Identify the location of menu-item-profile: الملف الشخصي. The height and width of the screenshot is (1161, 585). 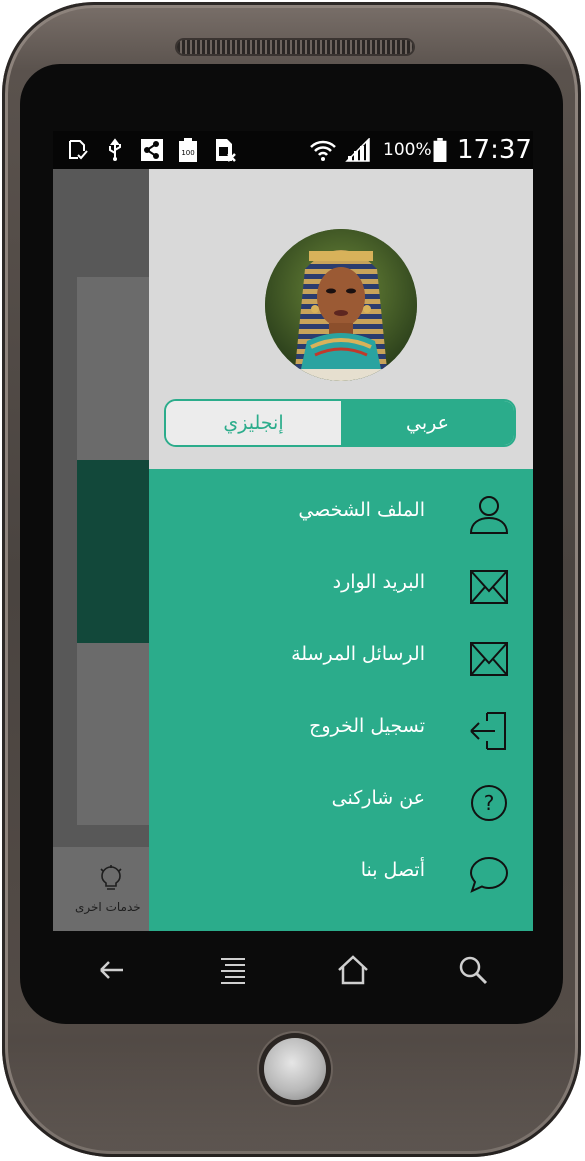
(341, 517).